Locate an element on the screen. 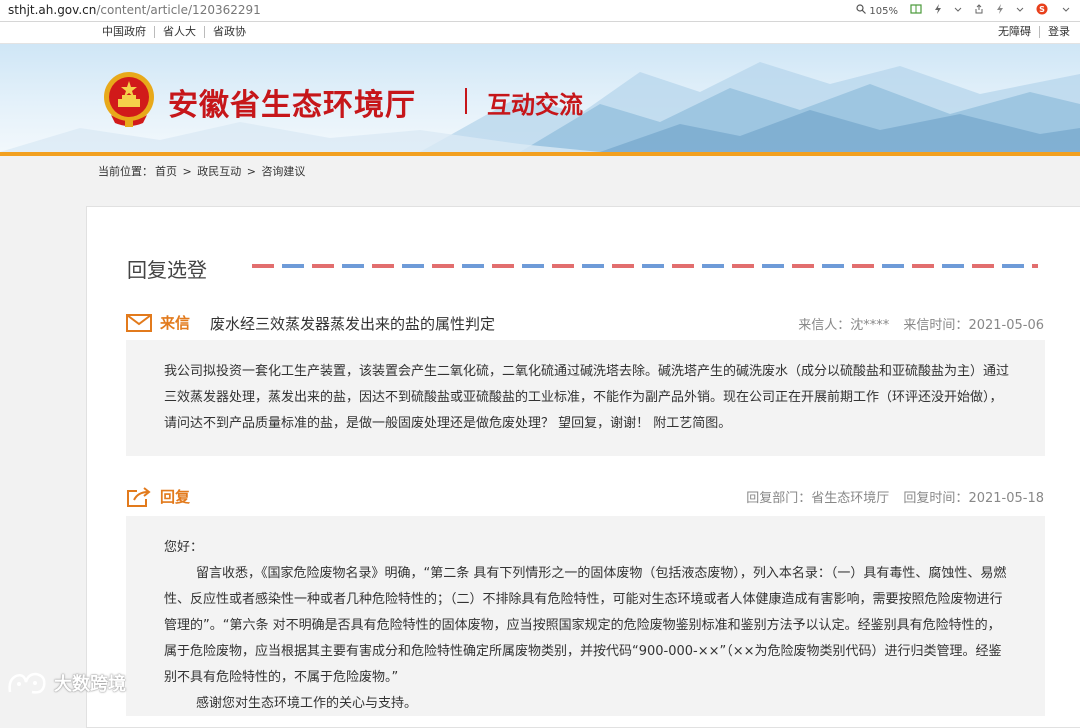 The height and width of the screenshot is (728, 1080). banner-accent-bar is located at coordinates (540, 154).